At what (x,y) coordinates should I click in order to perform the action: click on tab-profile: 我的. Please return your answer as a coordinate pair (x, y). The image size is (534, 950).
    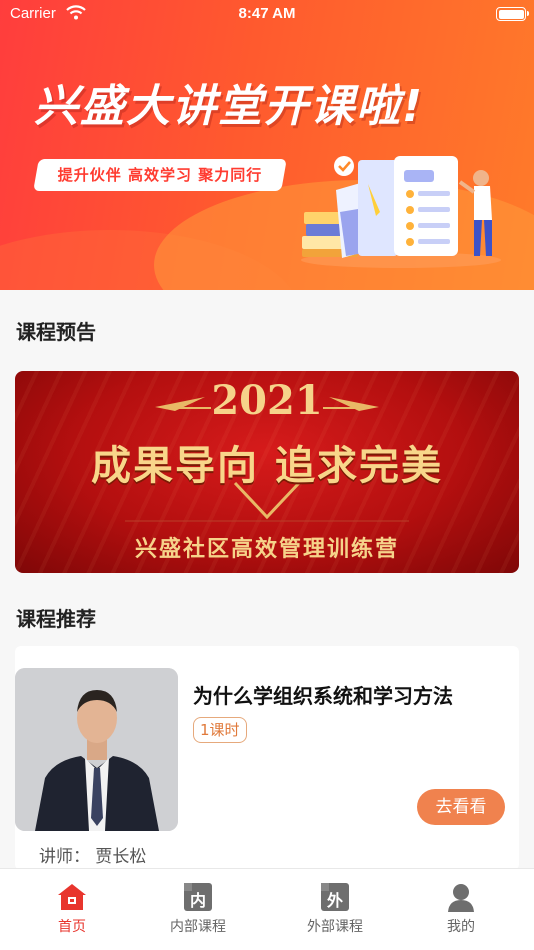
    Looking at the image, I should click on (461, 908).